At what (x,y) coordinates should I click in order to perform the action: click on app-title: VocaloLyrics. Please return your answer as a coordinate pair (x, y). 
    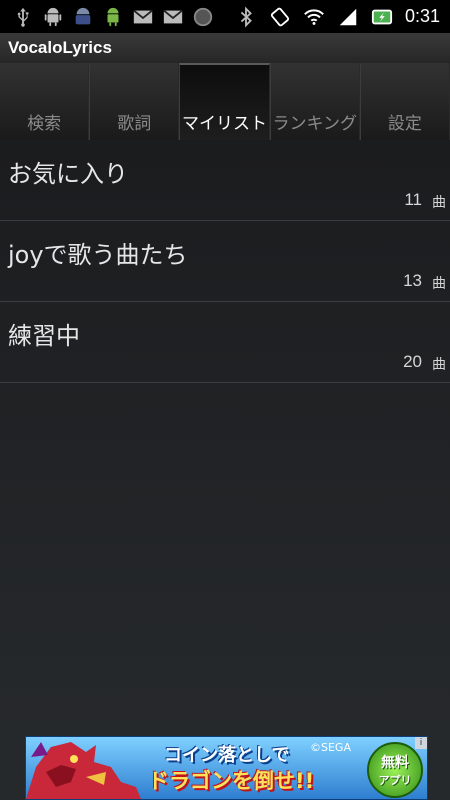
    Looking at the image, I should click on (60, 47).